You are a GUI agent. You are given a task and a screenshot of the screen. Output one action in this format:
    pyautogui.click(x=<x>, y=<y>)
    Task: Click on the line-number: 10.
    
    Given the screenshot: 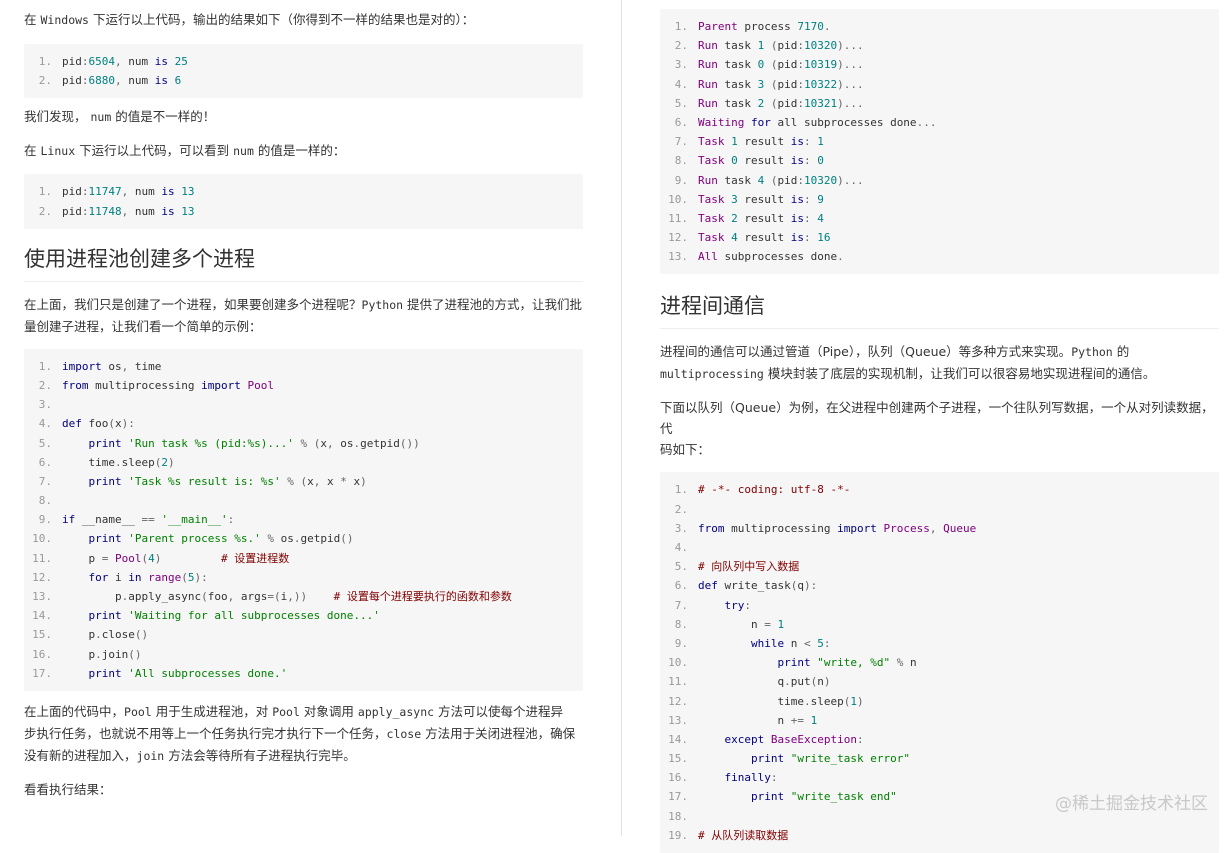 What is the action you would take?
    pyautogui.click(x=678, y=199)
    